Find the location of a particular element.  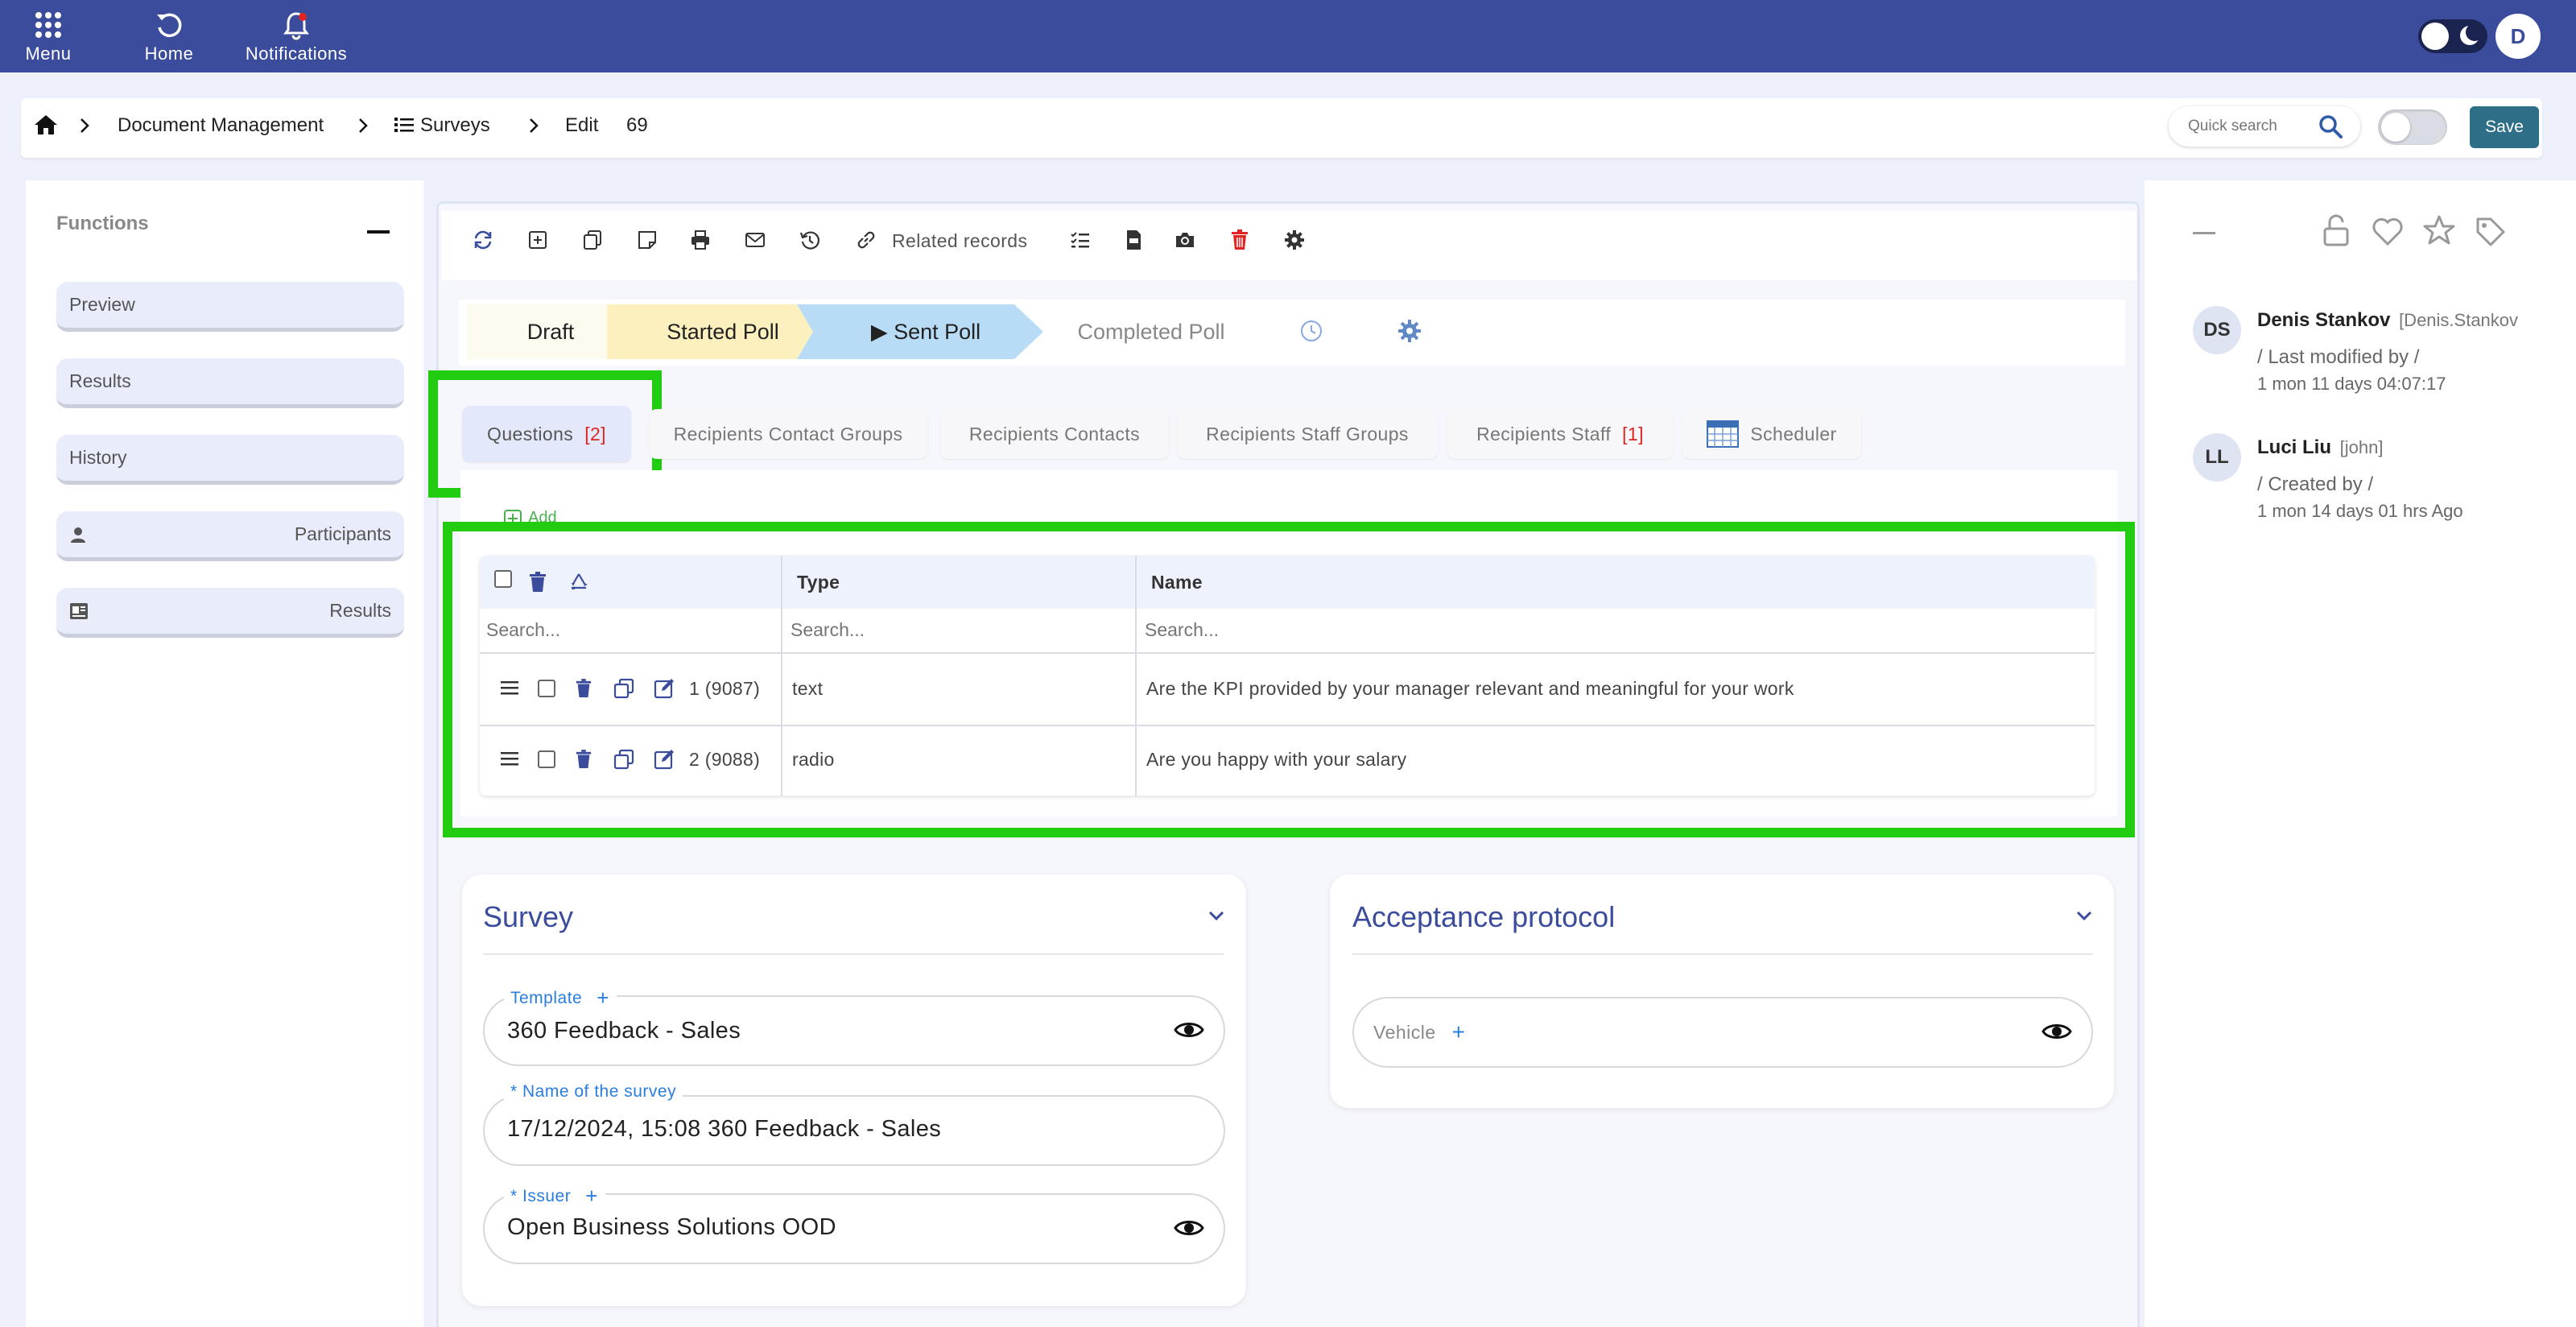

menu-button: Menu is located at coordinates (48, 37).